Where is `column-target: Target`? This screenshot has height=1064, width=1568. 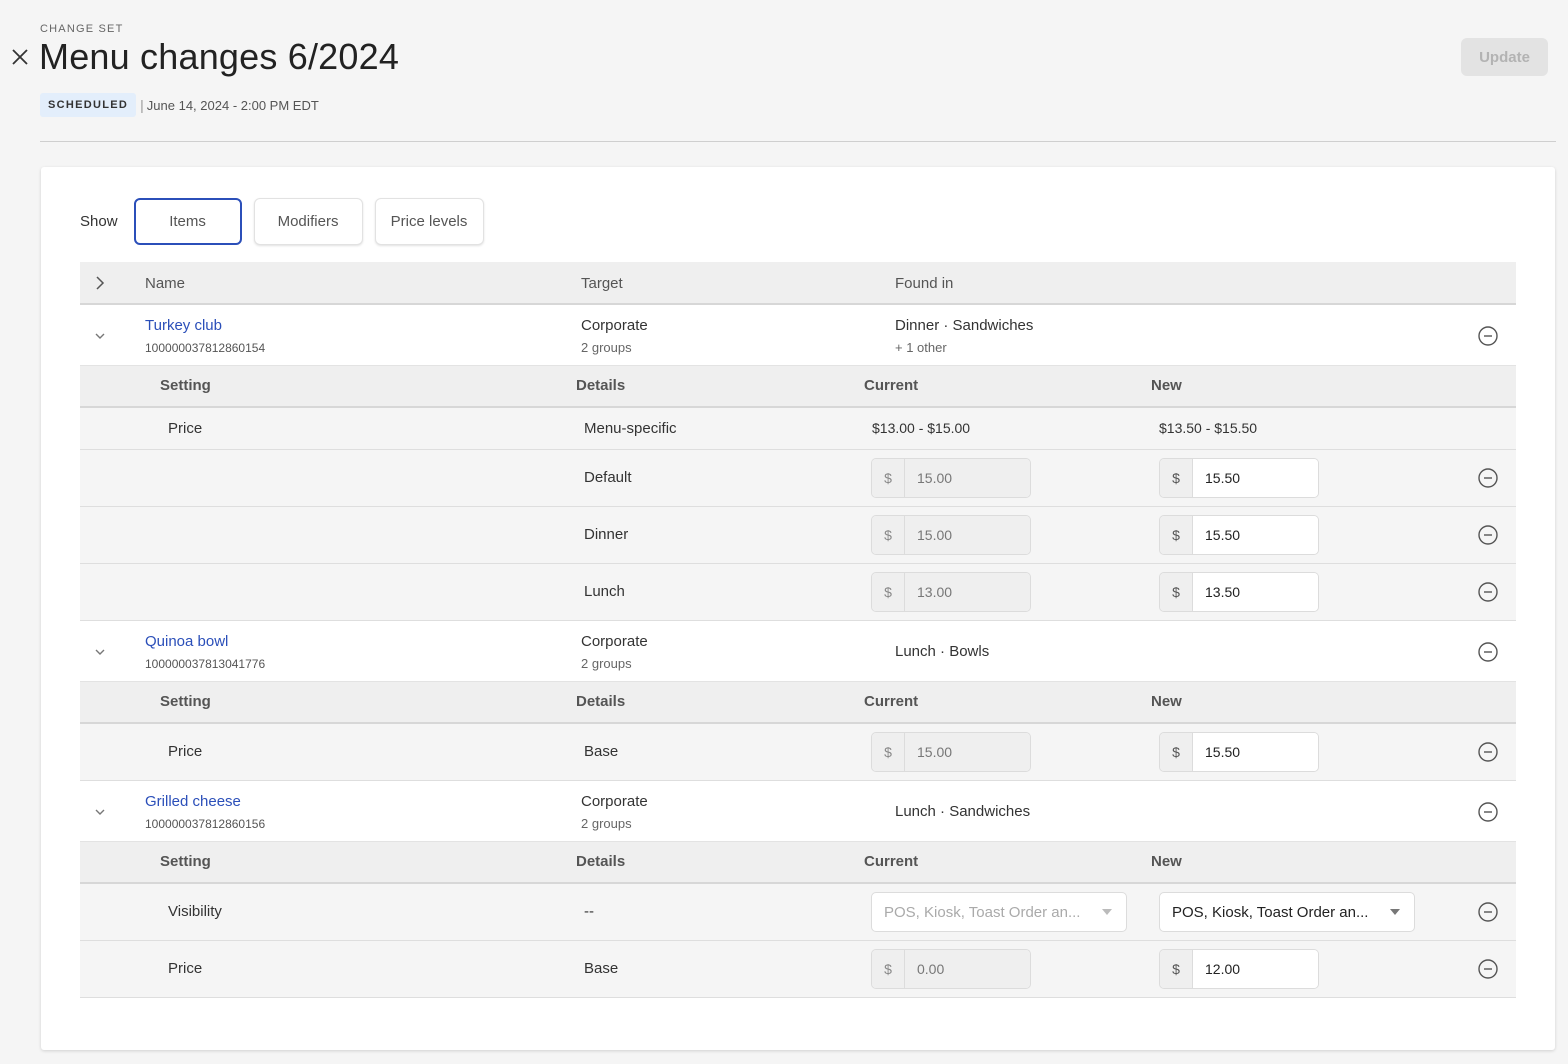 column-target: Target is located at coordinates (602, 283).